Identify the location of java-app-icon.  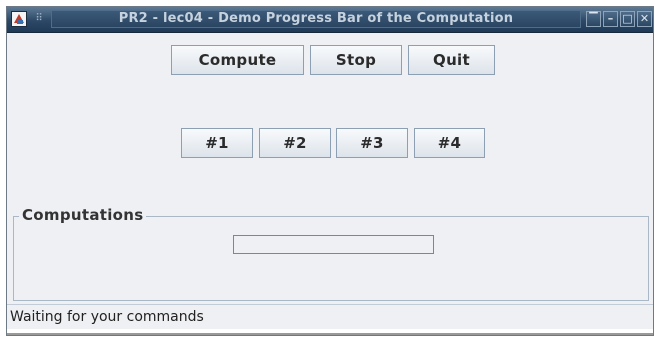
(19, 19).